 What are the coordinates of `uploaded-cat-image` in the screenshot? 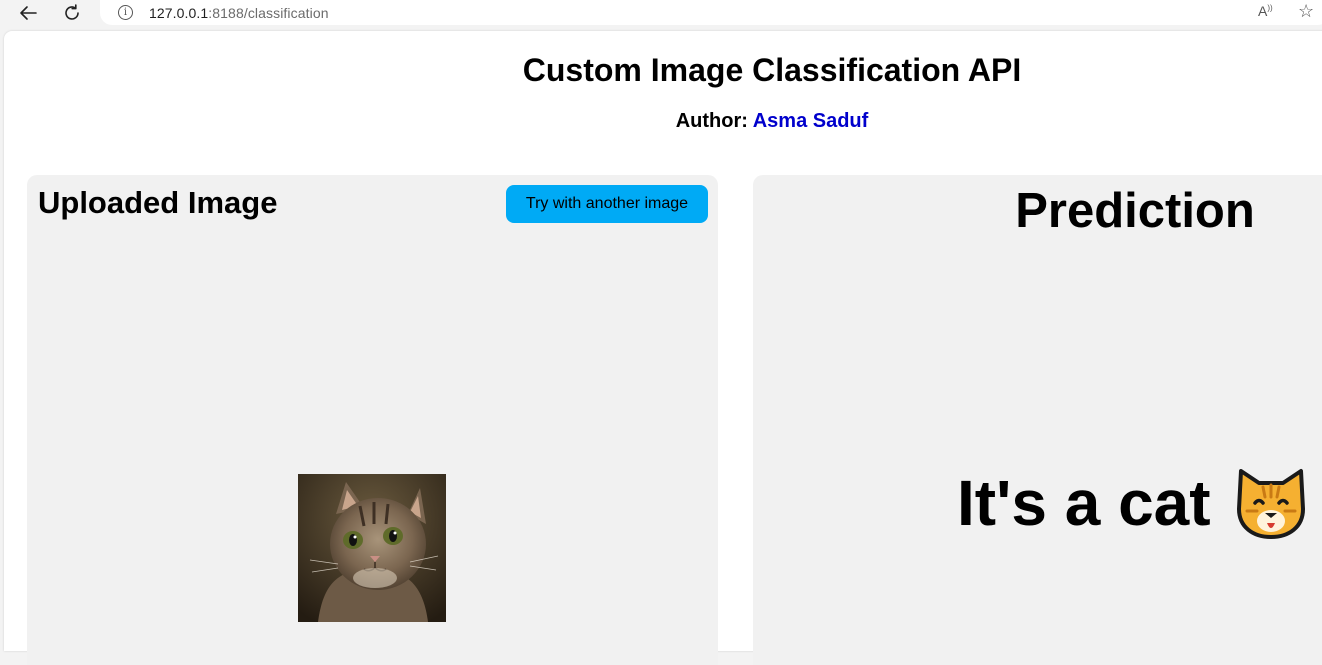 It's located at (372, 548).